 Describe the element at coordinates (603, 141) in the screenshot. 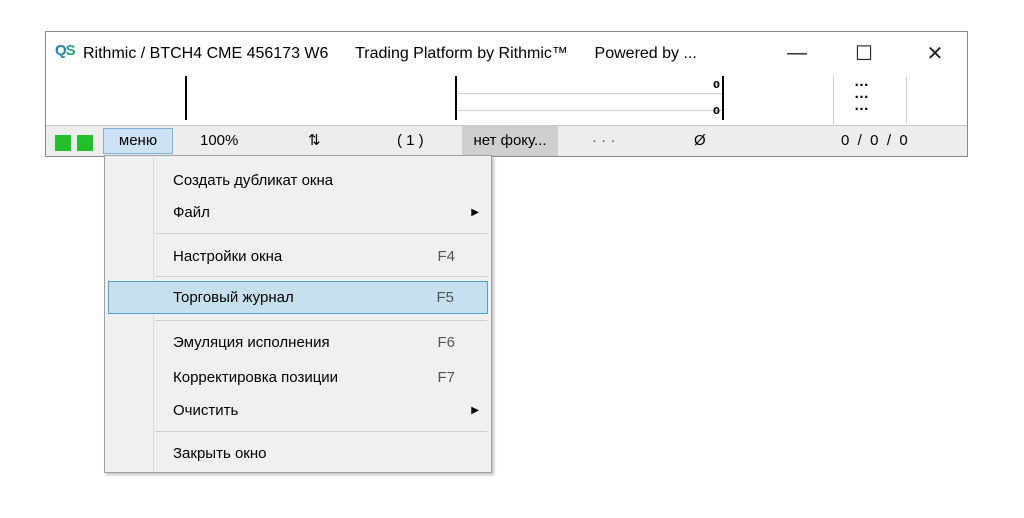

I see `more-button: · · ·` at that location.